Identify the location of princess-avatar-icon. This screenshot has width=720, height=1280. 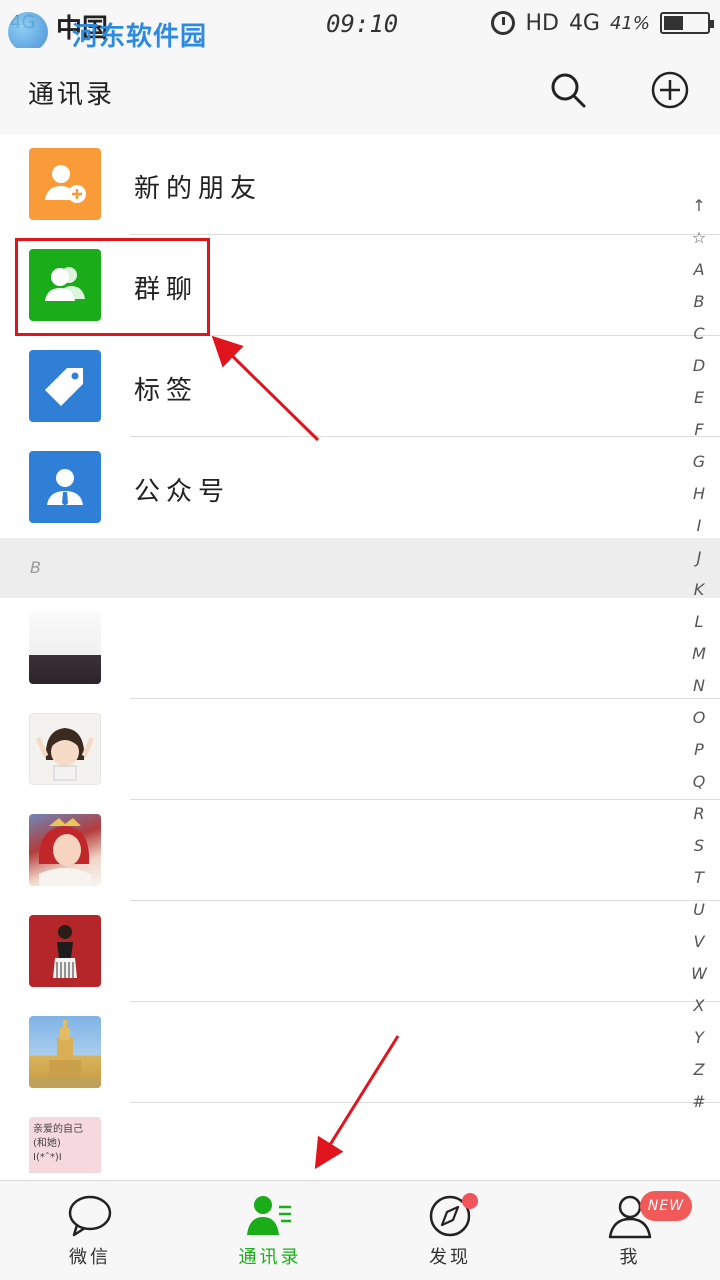
(64, 852).